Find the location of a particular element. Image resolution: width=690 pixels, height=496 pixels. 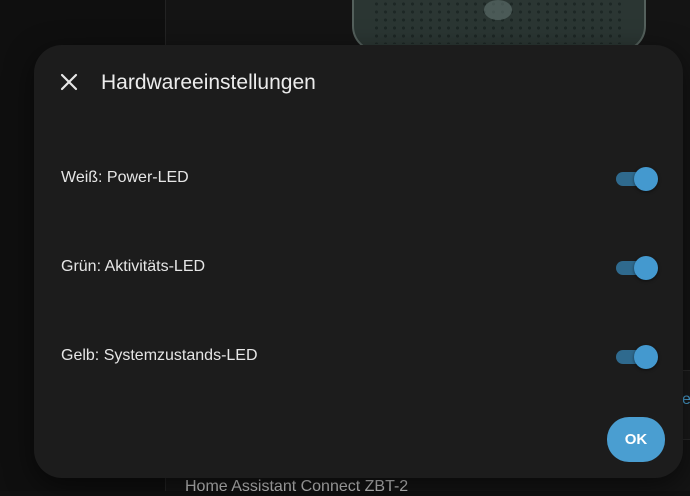

close-icon is located at coordinates (69, 82).